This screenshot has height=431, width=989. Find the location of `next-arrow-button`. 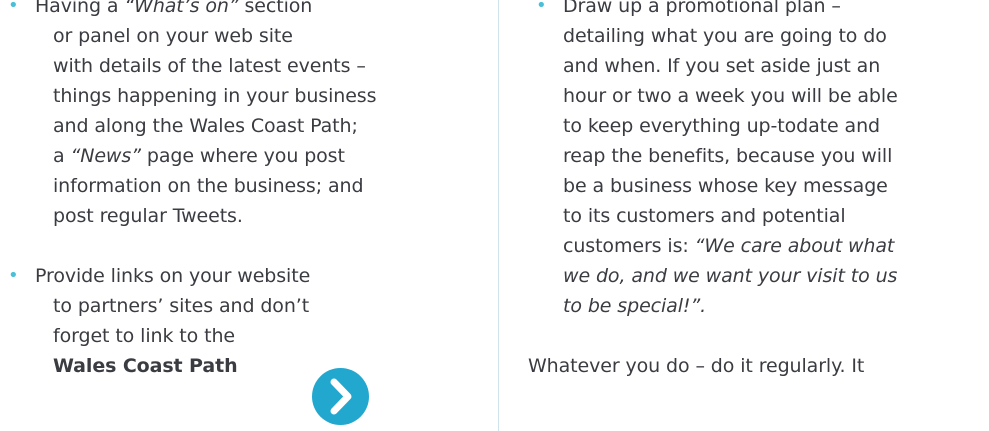

next-arrow-button is located at coordinates (340, 396).